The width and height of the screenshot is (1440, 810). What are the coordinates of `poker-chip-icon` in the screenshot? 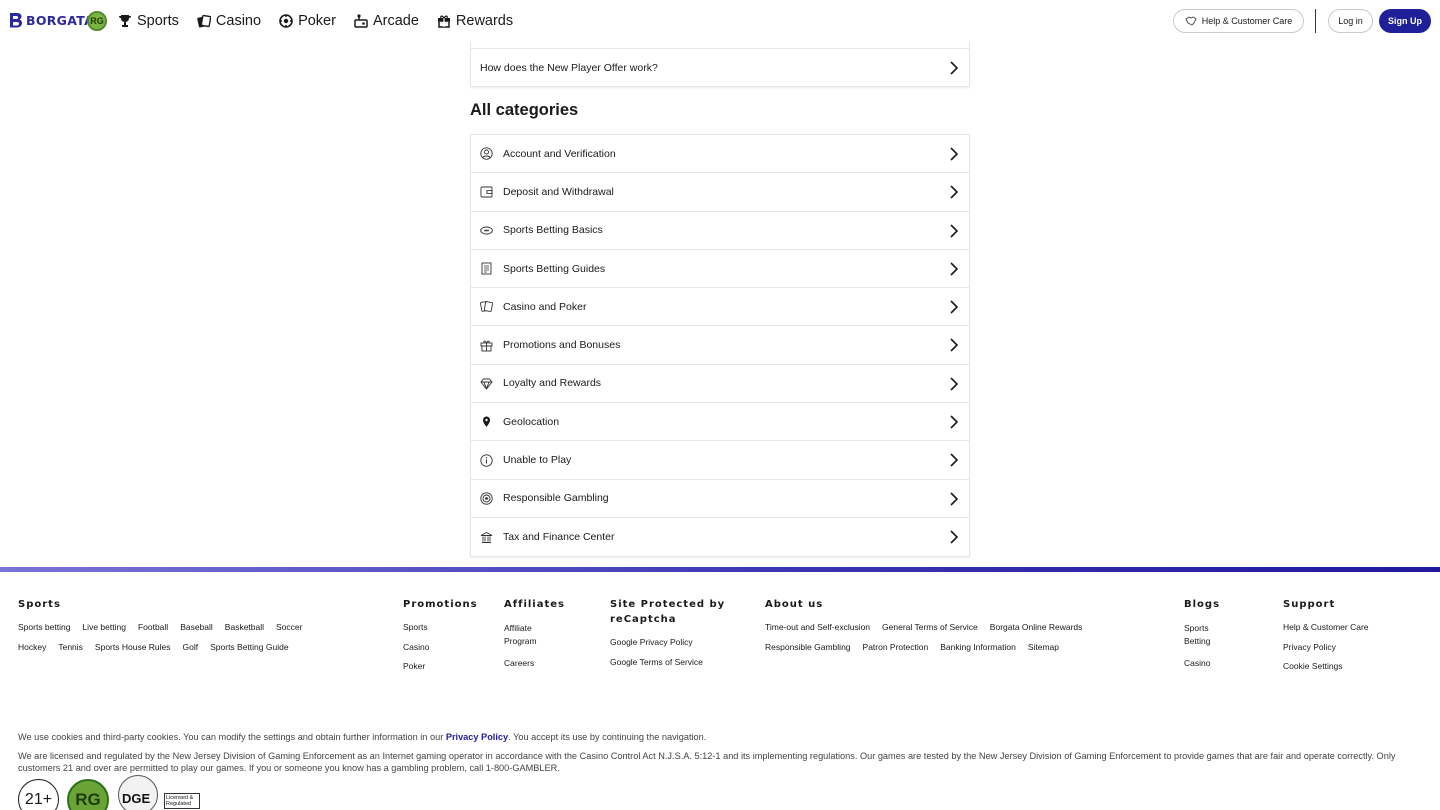 It's located at (286, 21).